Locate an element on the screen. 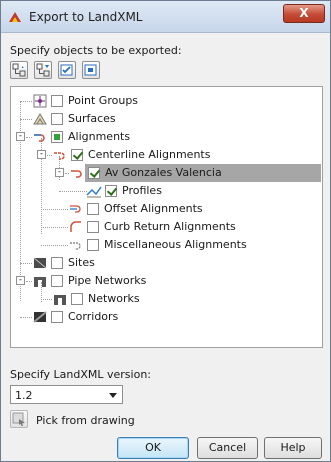 Image resolution: width=331 pixels, height=462 pixels. tree-item-networks: Networks is located at coordinates (161, 299).